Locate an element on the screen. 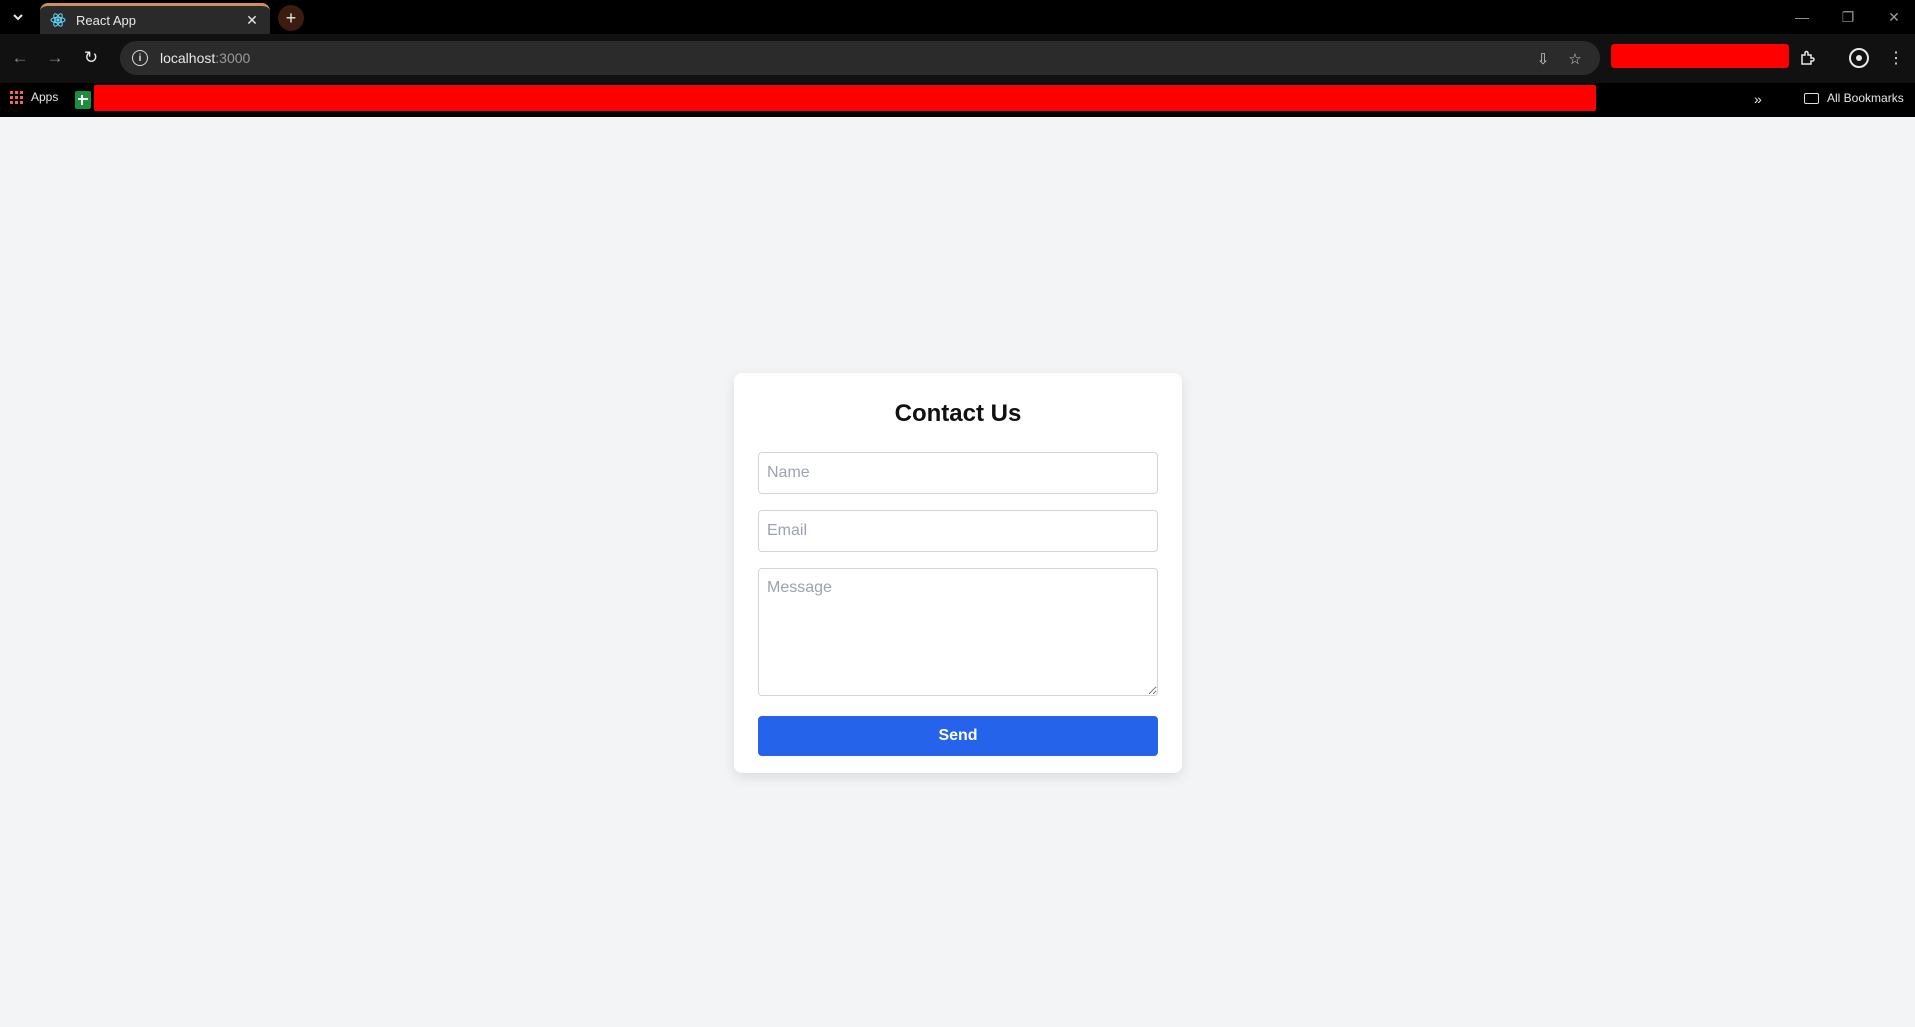 Image resolution: width=1915 pixels, height=1027 pixels. new-tab-button: + is located at coordinates (291, 18).